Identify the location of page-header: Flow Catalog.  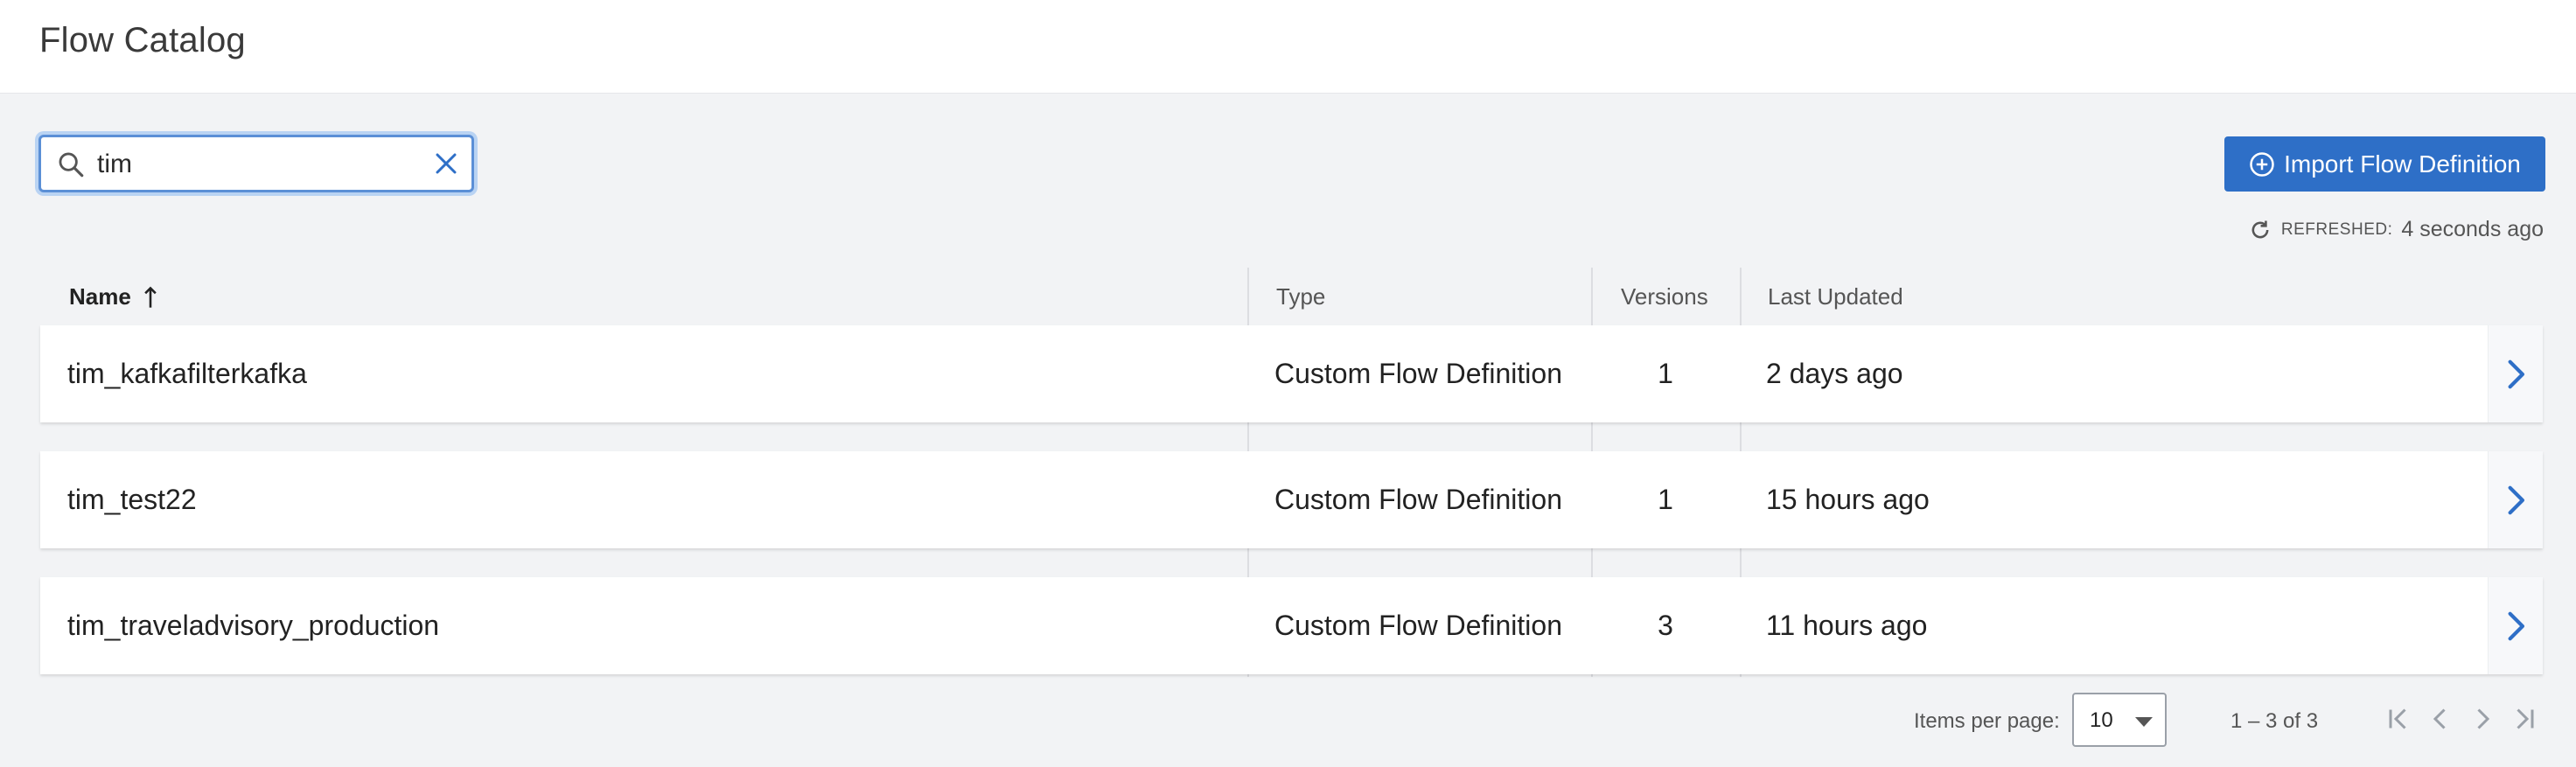
(1288, 47).